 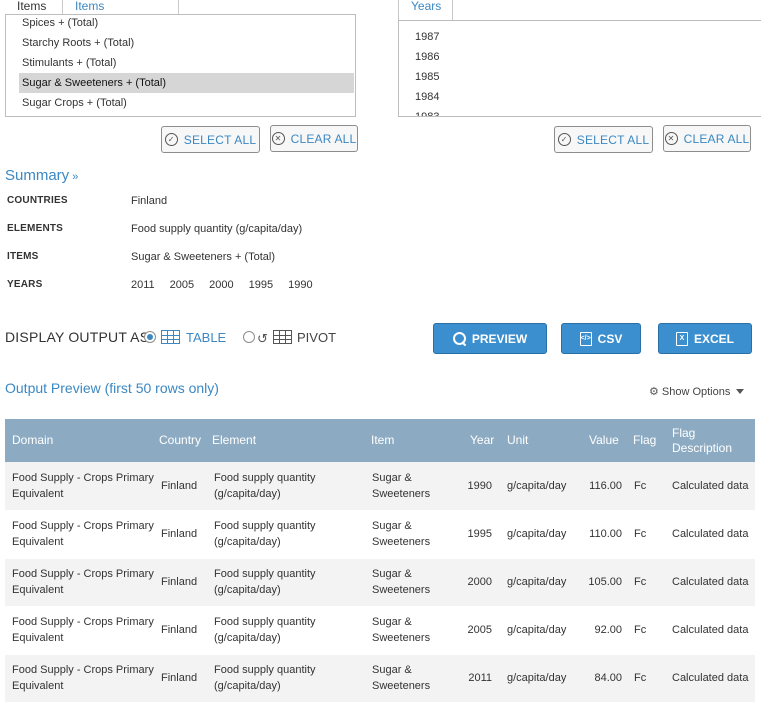 What do you see at coordinates (112, 388) in the screenshot?
I see `output-preview-title: Output Preview (first 50 rows only)` at bounding box center [112, 388].